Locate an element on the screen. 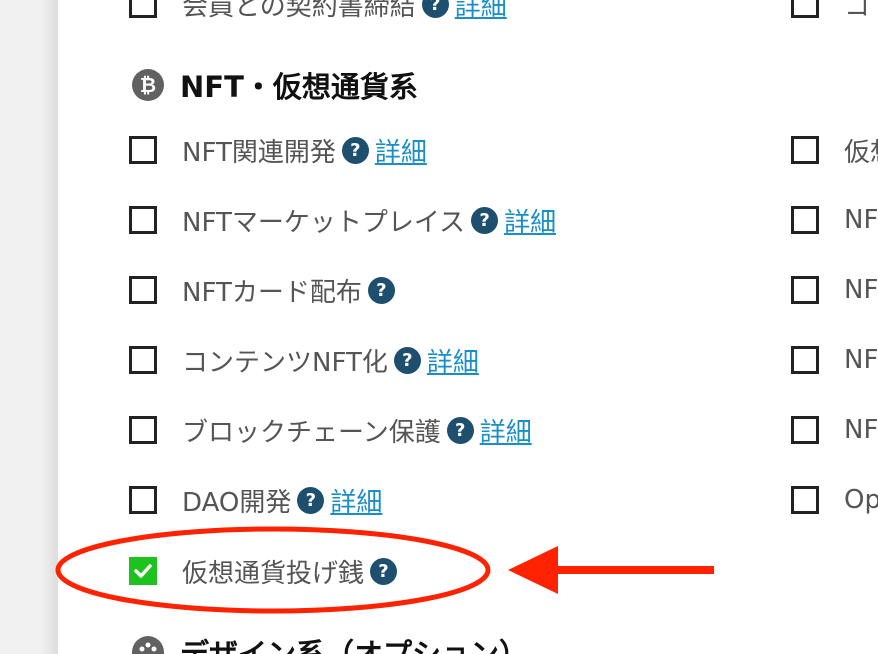 The height and width of the screenshot is (654, 878). option-row-right-6: Op is located at coordinates (834, 500).